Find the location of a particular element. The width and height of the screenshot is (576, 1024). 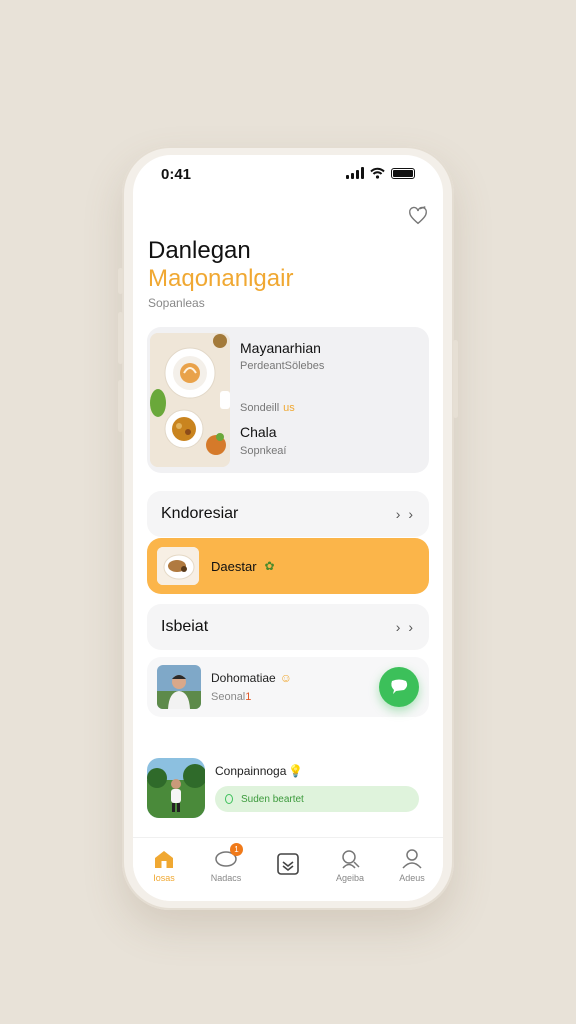

tab-inbox is located at coordinates (288, 866).